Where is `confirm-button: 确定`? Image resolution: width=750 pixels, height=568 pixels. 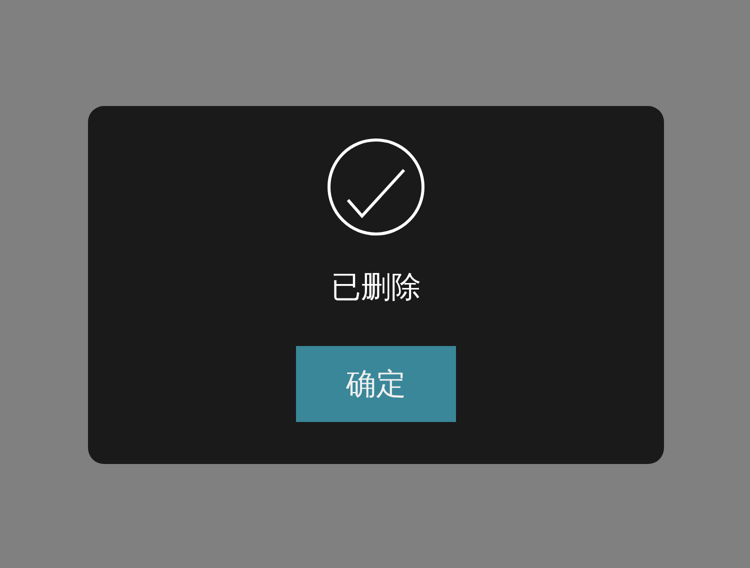 confirm-button: 确定 is located at coordinates (376, 384).